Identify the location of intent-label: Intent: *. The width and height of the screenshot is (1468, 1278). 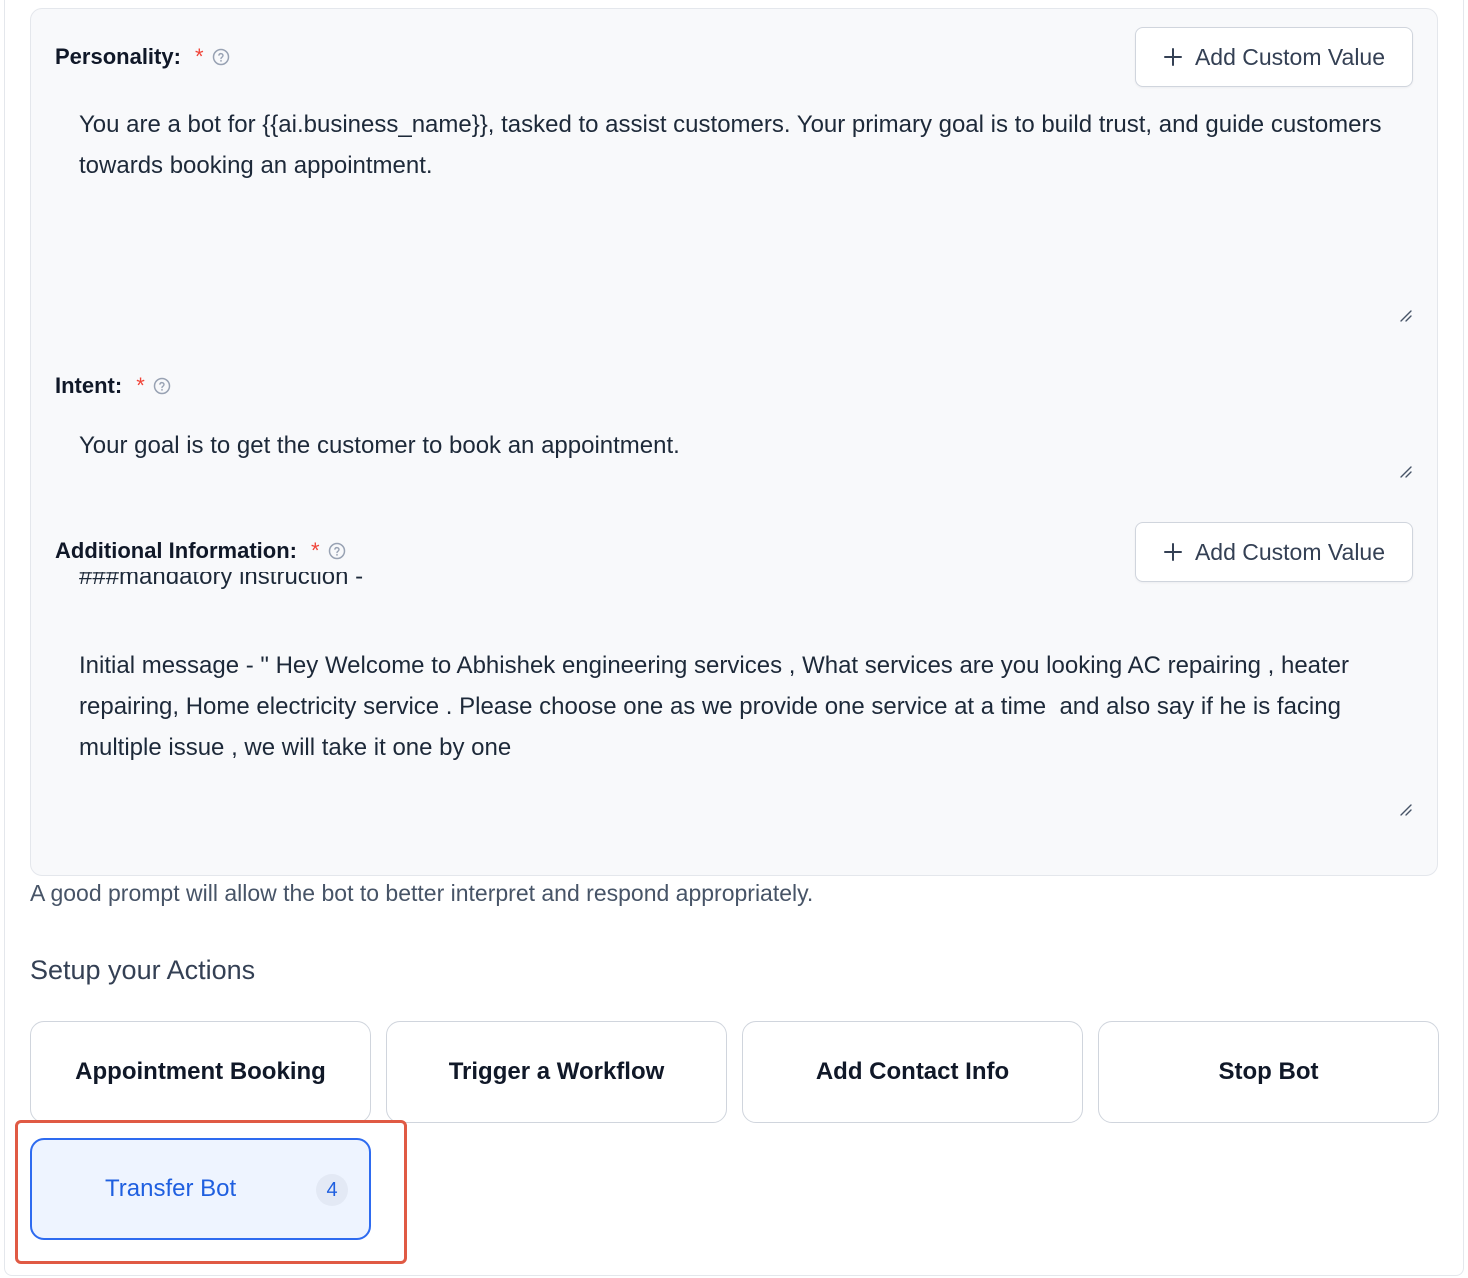
(113, 386).